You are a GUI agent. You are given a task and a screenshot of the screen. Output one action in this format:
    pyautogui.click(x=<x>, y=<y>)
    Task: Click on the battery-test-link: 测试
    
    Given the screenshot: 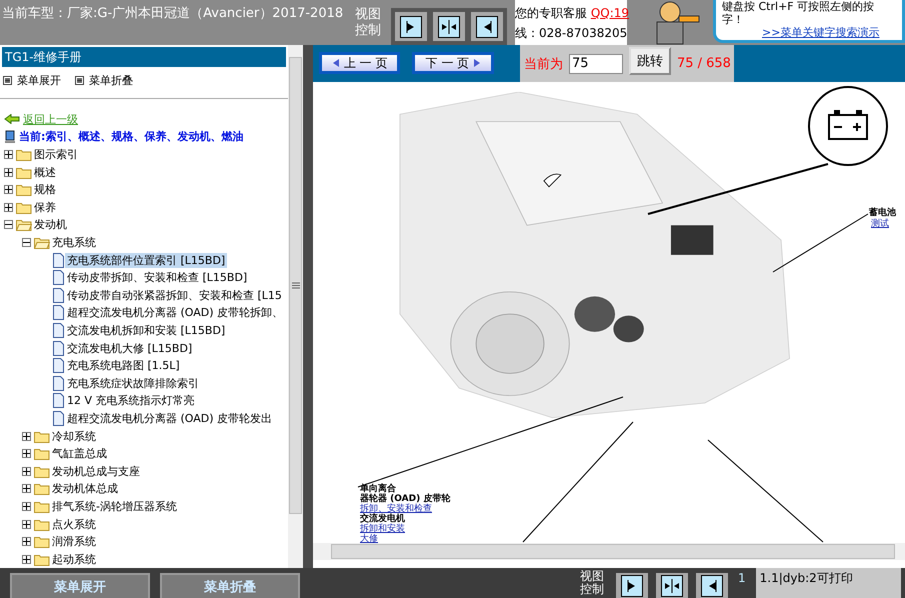 What is the action you would take?
    pyautogui.click(x=880, y=224)
    